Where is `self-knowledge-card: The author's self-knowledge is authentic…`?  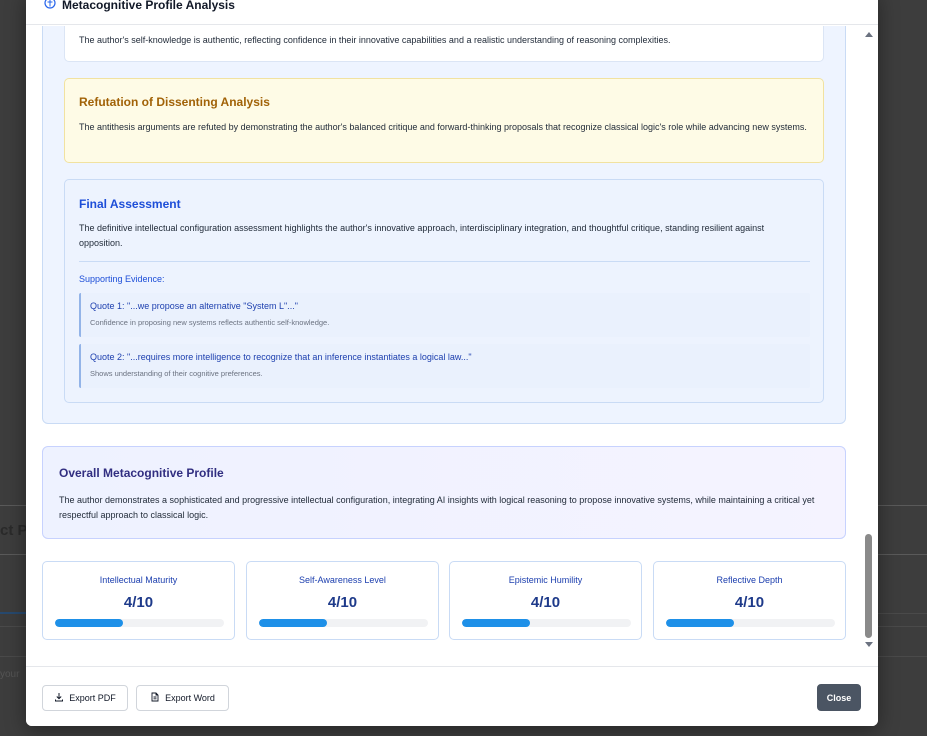 self-knowledge-card: The author's self-knowledge is authentic… is located at coordinates (444, 44).